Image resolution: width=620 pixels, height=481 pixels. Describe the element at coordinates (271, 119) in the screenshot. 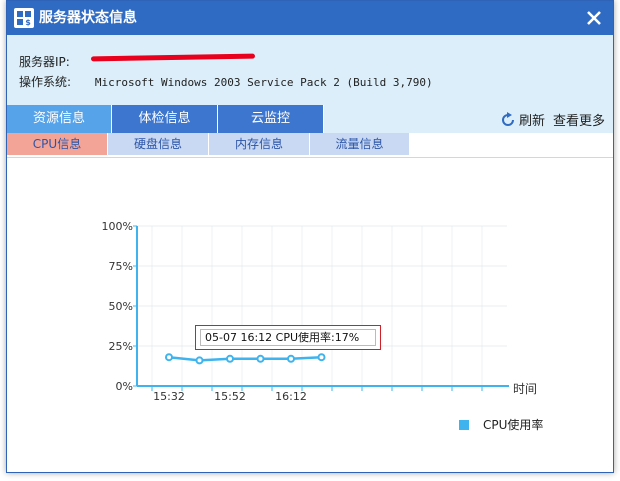

I see `tab-cloud-monitor: 云监控` at that location.